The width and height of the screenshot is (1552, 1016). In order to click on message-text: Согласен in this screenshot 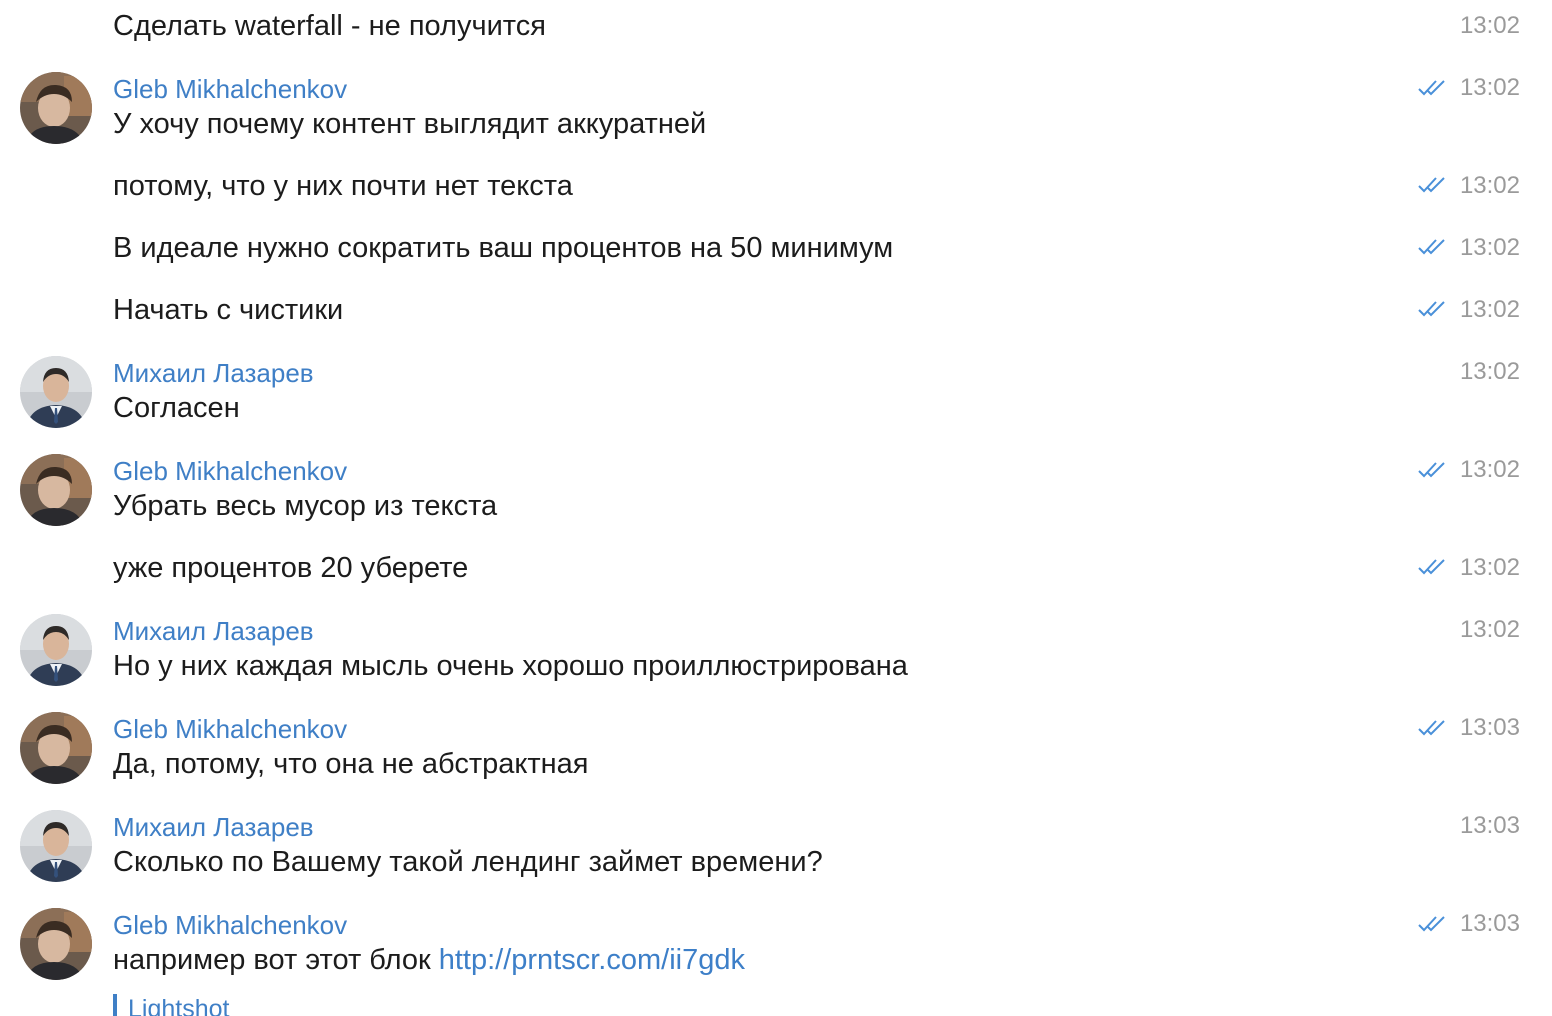, I will do `click(176, 408)`.